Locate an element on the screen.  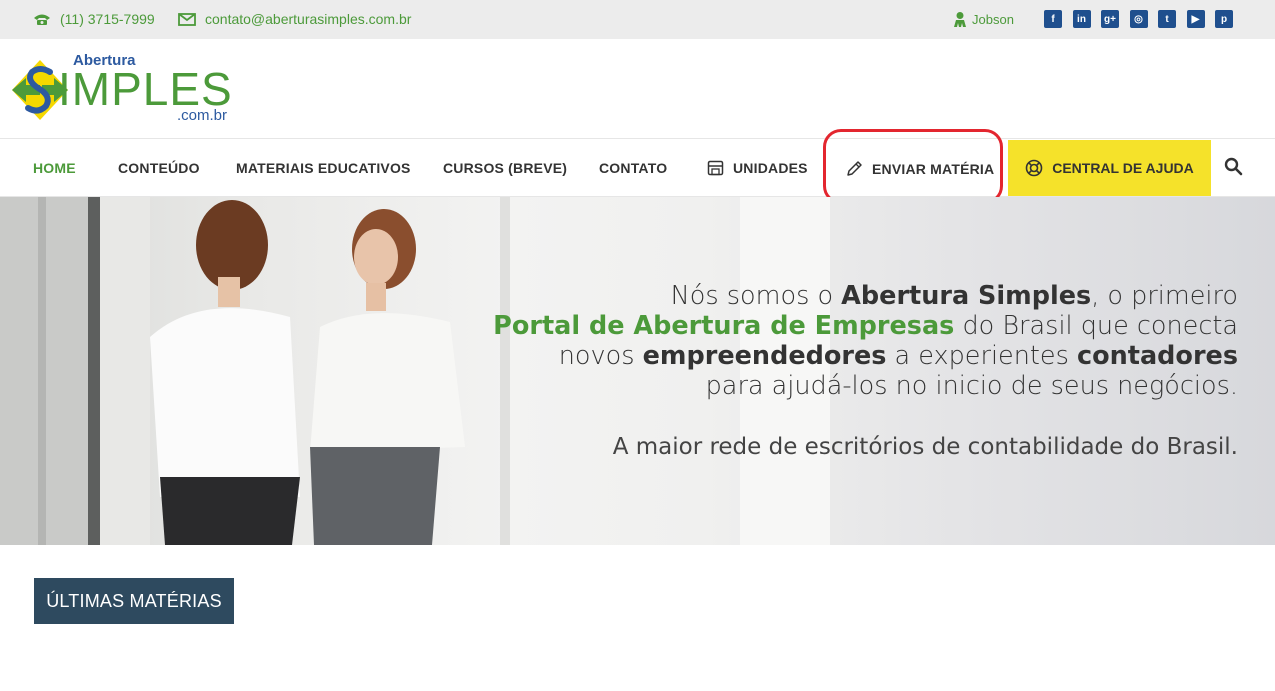
nav-materiais-label: MATERIAIS EDUCATIVOS is located at coordinates (323, 168).